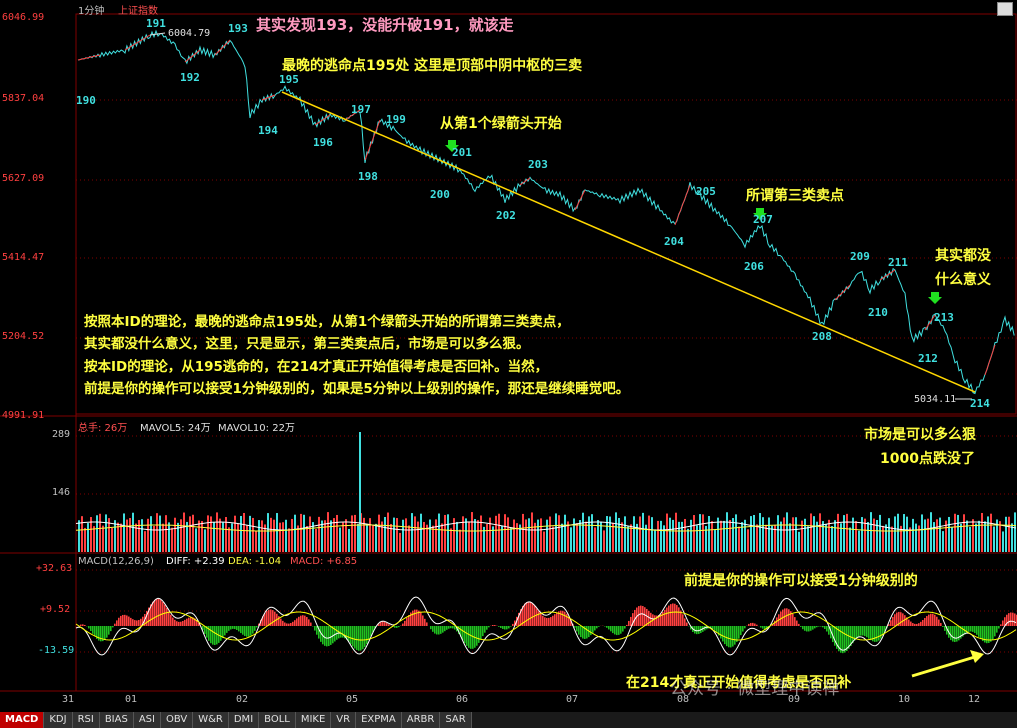  What do you see at coordinates (91, 9) in the screenshot?
I see `period-label: 1分钟` at bounding box center [91, 9].